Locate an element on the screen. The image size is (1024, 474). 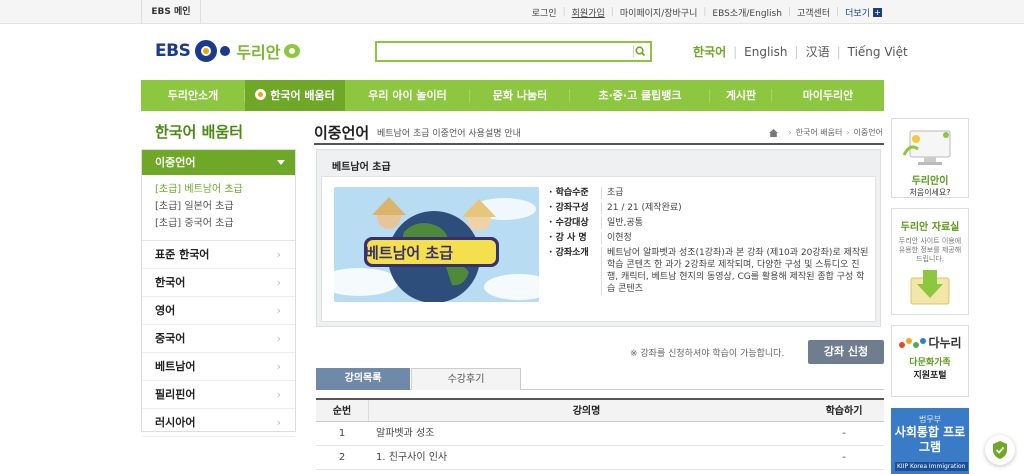
row-lecture-name: 1. 친구사이 인사 is located at coordinates (586, 457).